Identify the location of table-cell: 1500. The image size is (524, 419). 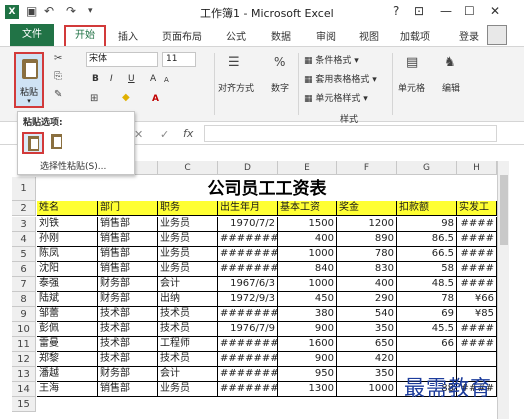
(307, 224).